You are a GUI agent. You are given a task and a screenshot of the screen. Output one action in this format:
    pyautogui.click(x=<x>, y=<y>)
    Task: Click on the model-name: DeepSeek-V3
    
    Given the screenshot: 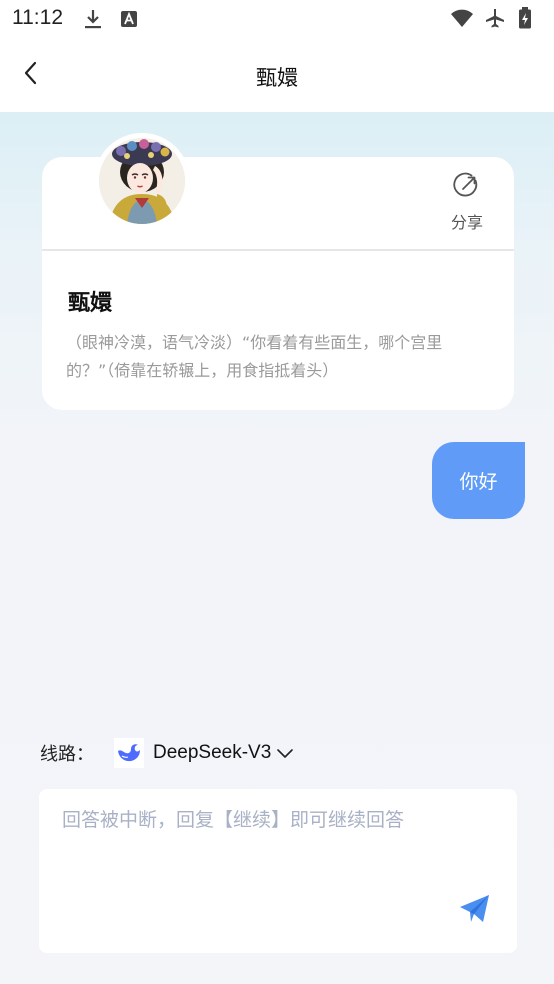 What is the action you would take?
    pyautogui.click(x=212, y=753)
    